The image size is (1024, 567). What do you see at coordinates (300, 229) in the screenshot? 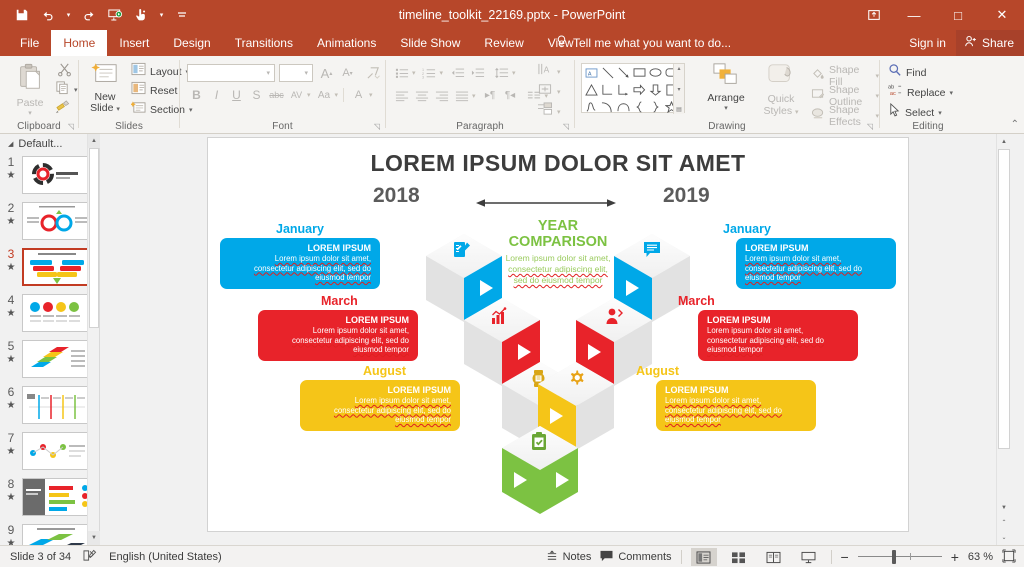
I see `month-label-left-january: January` at bounding box center [300, 229].